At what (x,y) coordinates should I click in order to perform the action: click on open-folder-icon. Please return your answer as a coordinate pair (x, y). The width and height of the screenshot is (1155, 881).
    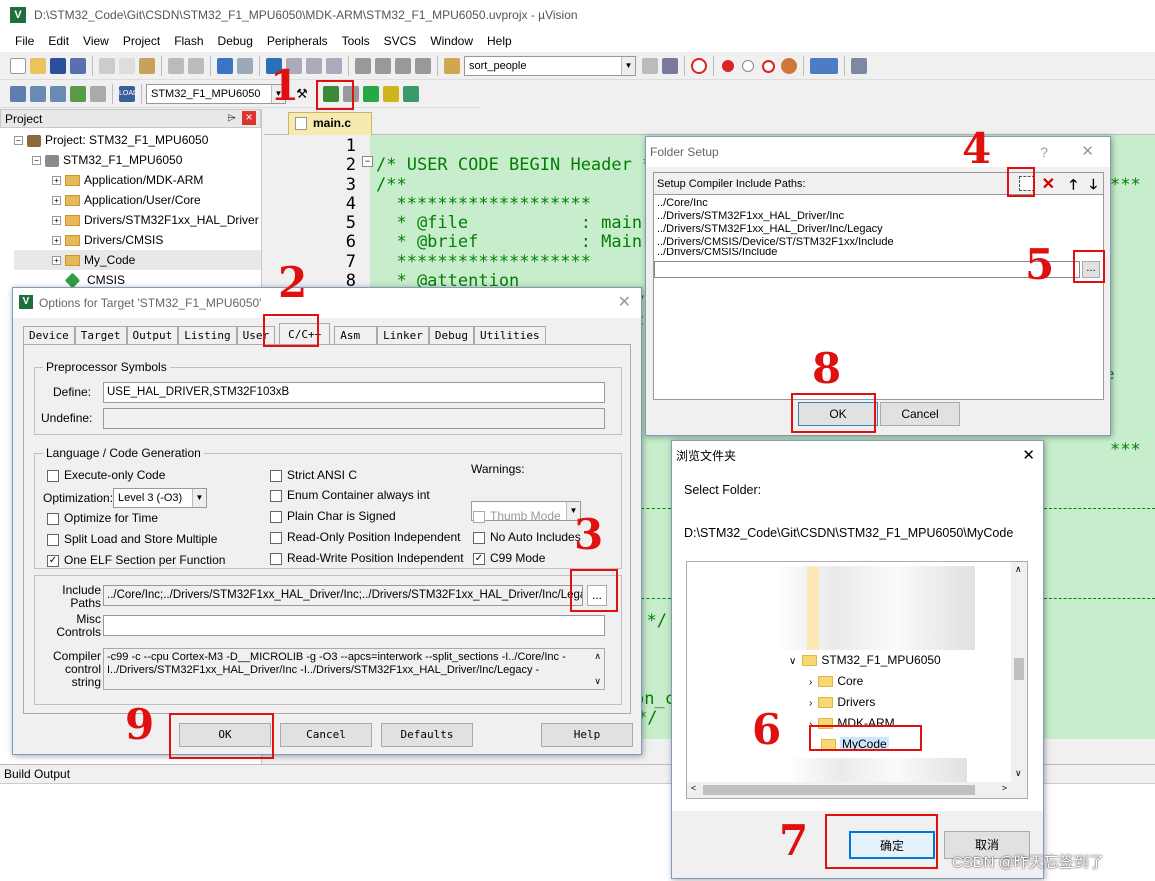
    Looking at the image, I should click on (38, 66).